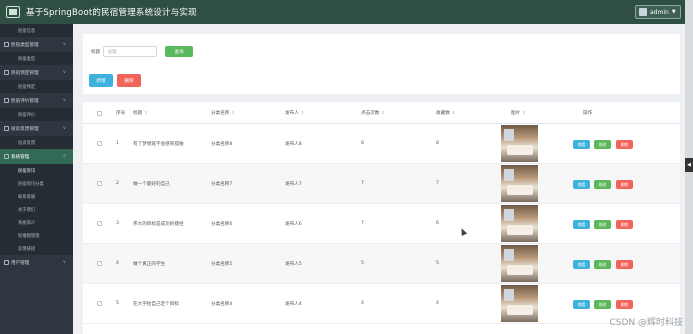  What do you see at coordinates (101, 80) in the screenshot?
I see `add-button: 新增` at bounding box center [101, 80].